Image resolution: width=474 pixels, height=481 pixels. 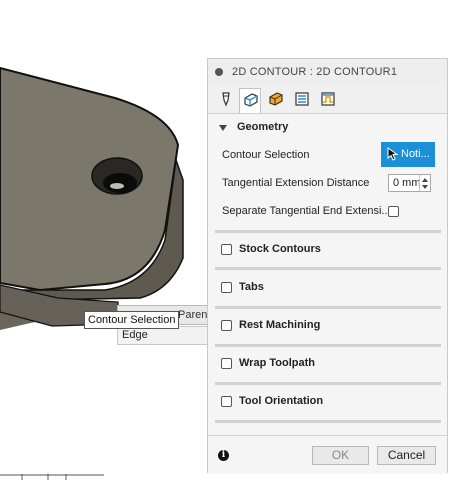 What do you see at coordinates (280, 249) in the screenshot?
I see `stock-contours-title: Stock Contours` at bounding box center [280, 249].